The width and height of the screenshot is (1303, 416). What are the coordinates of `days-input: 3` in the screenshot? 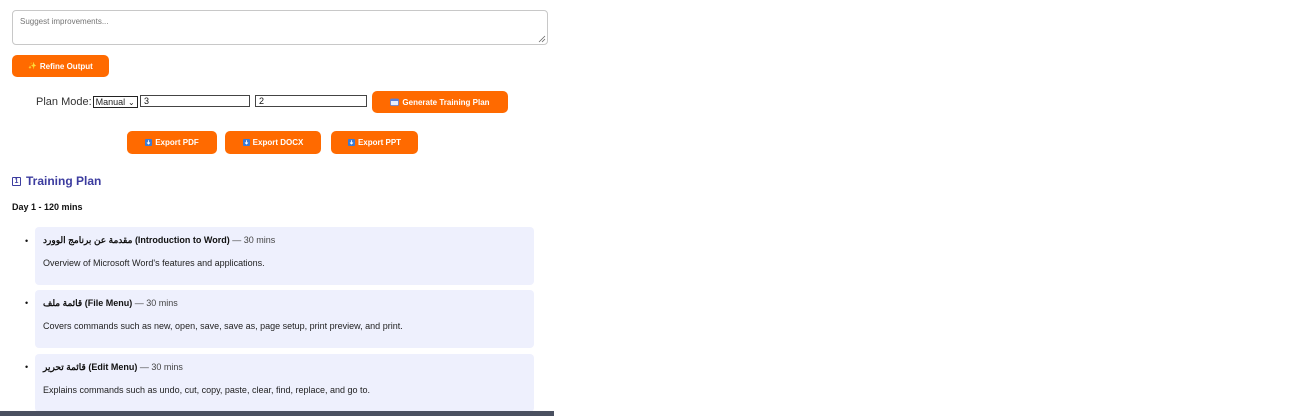 It's located at (195, 101).